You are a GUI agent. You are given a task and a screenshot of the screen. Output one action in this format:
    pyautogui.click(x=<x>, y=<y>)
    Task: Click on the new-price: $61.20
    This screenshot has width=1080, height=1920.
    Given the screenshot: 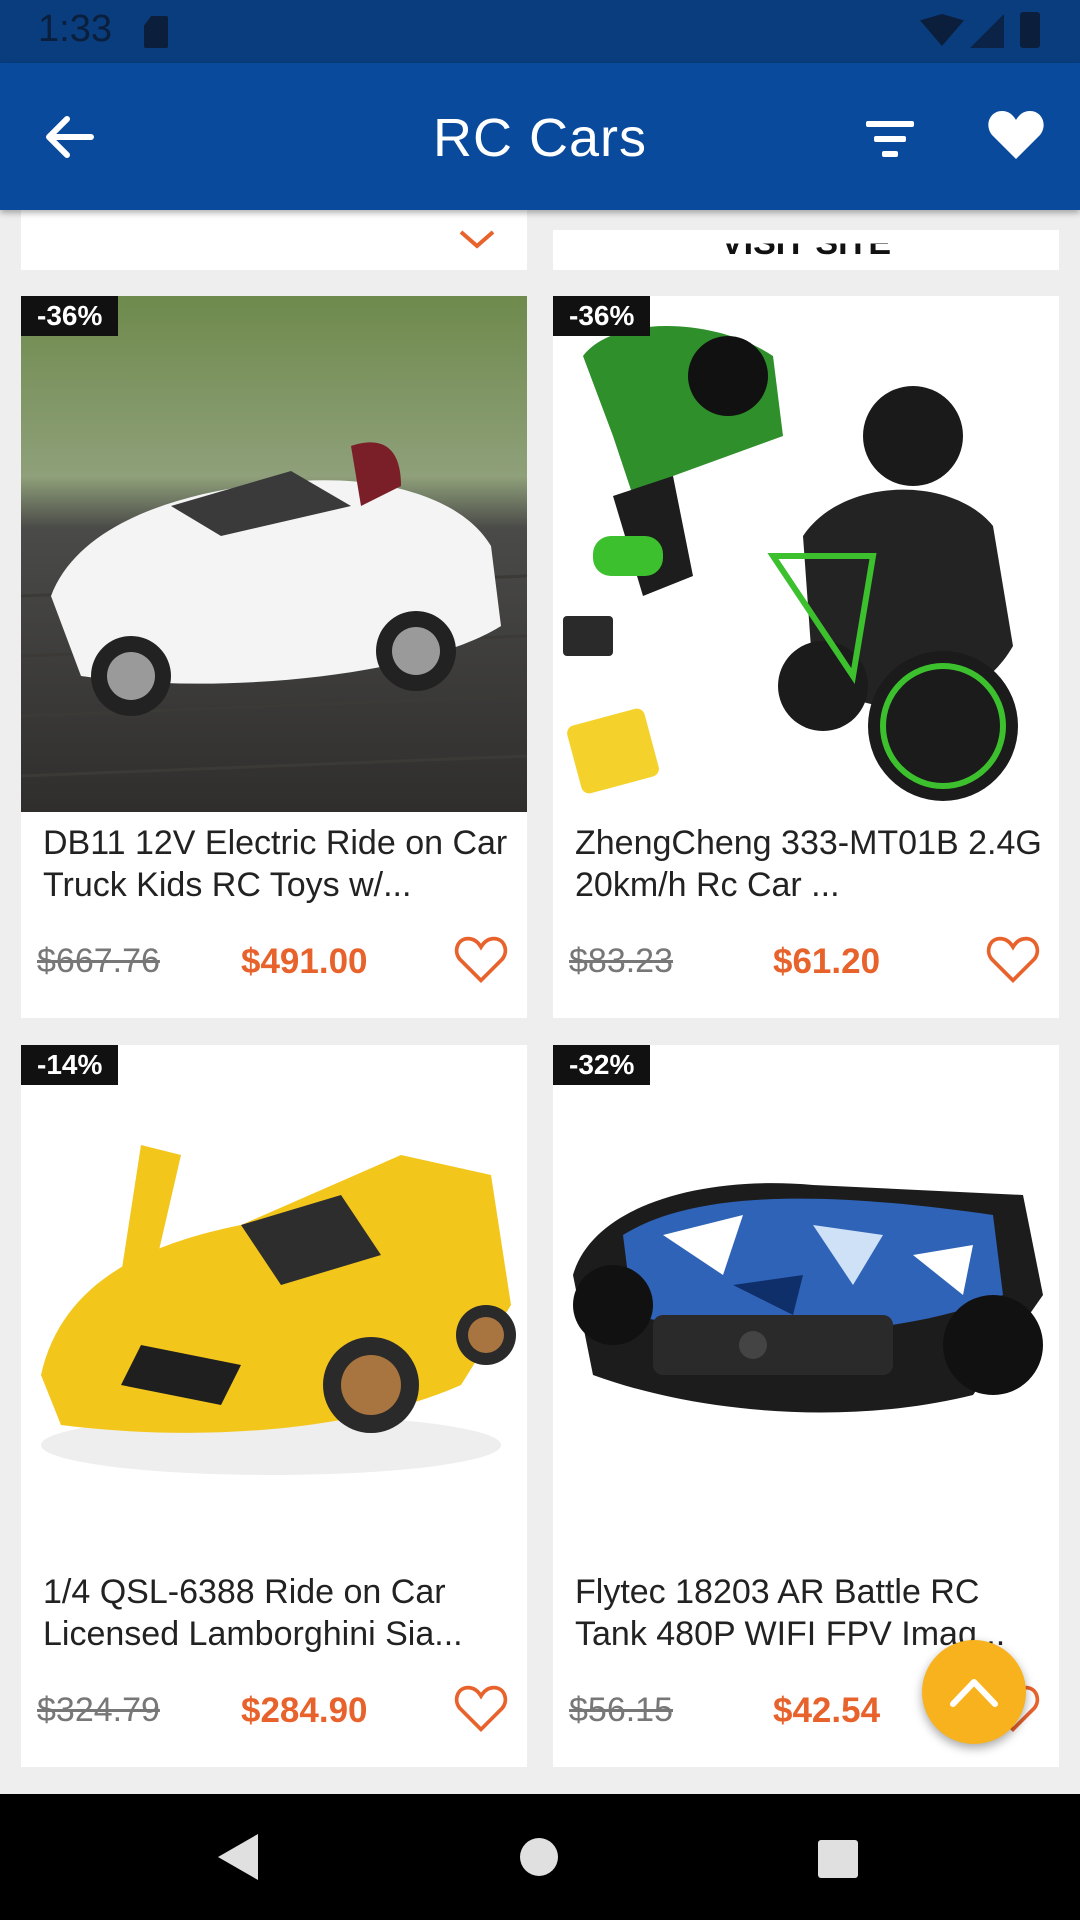 What is the action you would take?
    pyautogui.click(x=827, y=961)
    